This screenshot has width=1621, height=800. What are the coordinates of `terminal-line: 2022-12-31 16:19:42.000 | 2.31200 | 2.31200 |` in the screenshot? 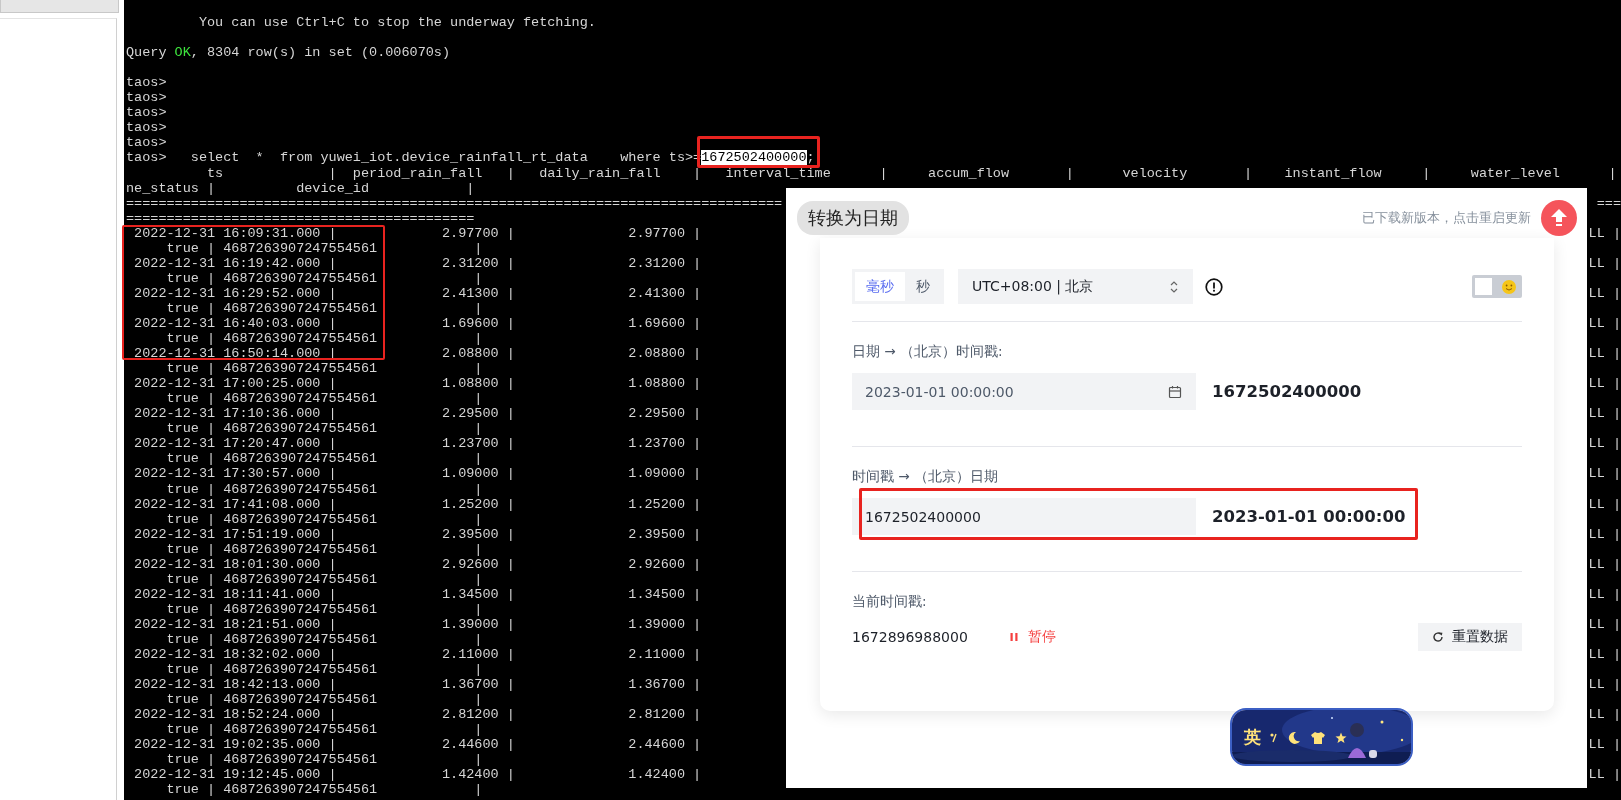 It's located at (417, 263).